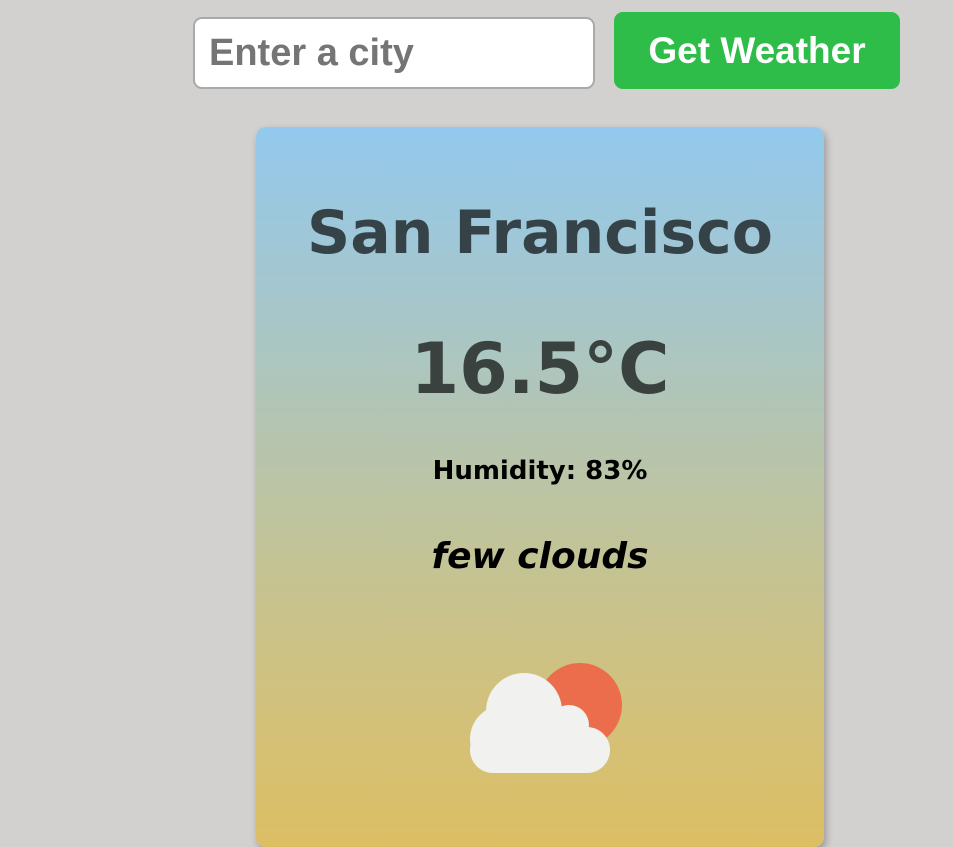 The height and width of the screenshot is (847, 953). I want to click on city-search-input, so click(394, 53).